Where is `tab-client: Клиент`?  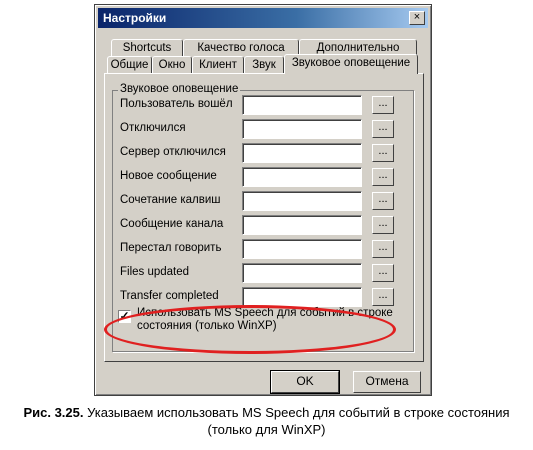
tab-client: Клиент is located at coordinates (218, 65).